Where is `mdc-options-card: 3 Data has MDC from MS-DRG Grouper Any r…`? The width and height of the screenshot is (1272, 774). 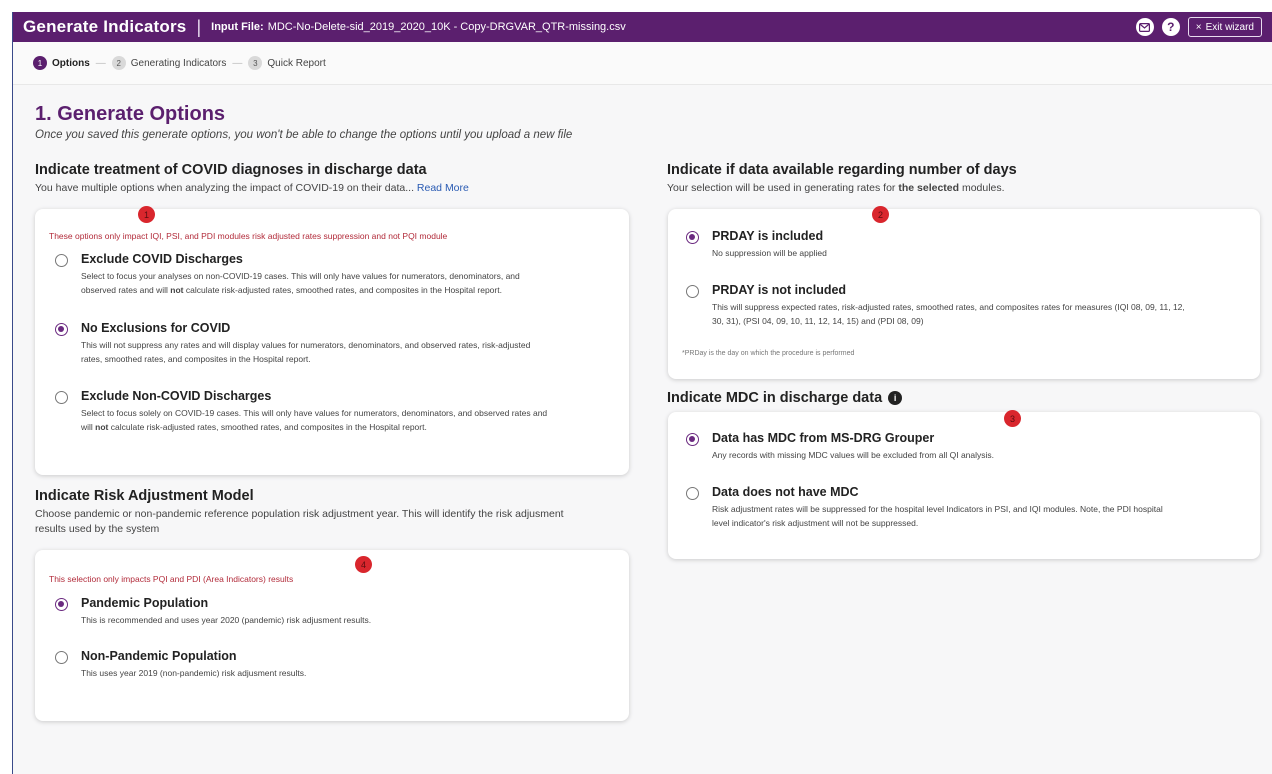
mdc-options-card: 3 Data has MDC from MS-DRG Grouper Any r… is located at coordinates (964, 484).